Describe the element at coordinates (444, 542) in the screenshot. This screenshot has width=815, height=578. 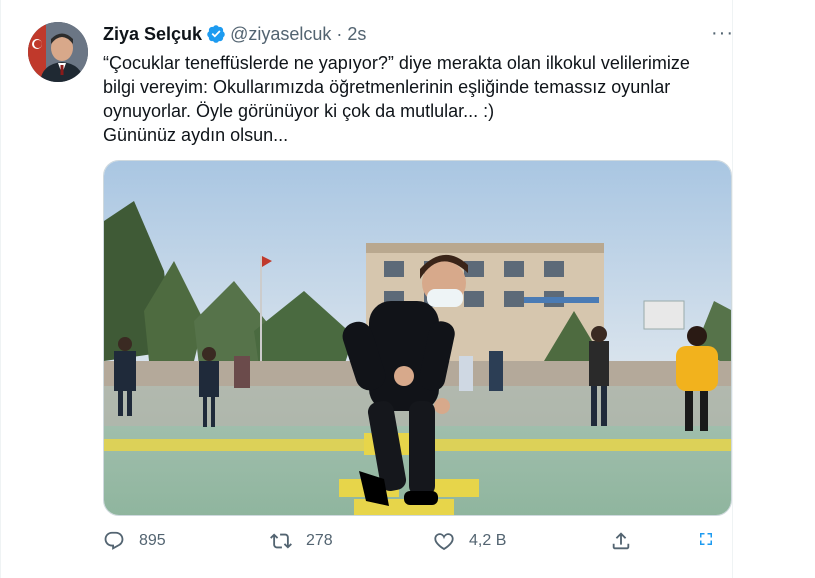
I see `heart-icon` at that location.